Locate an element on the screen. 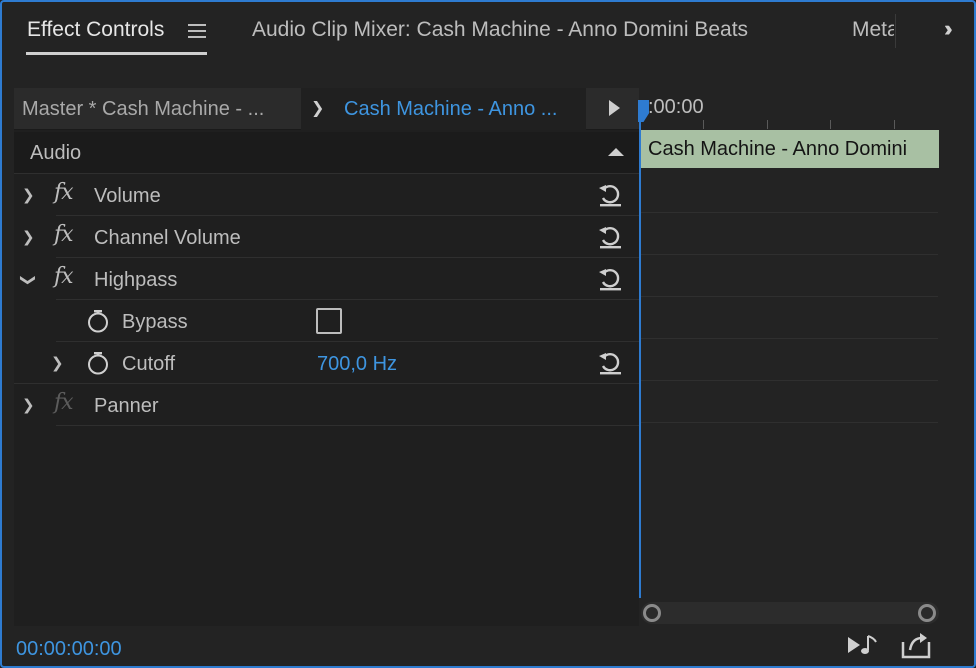 The width and height of the screenshot is (976, 668). param-label: Cutoff is located at coordinates (148, 364).